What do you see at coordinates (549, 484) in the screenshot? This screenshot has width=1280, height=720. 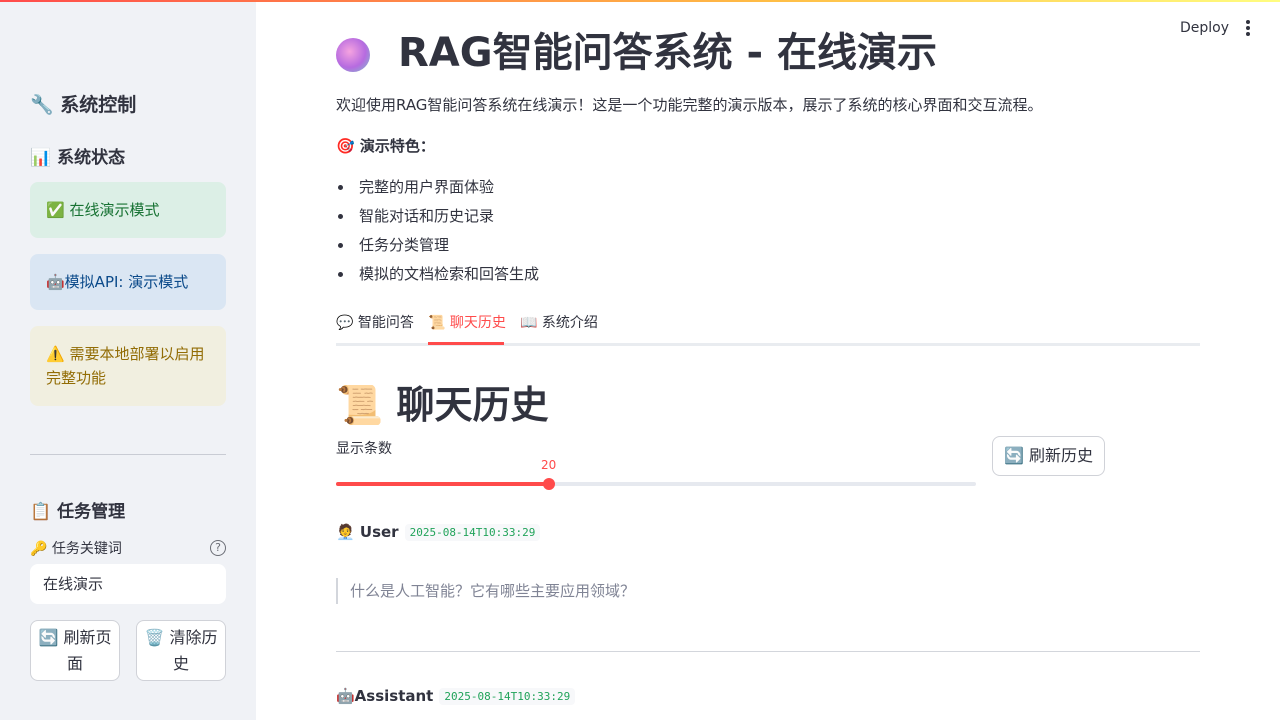 I see `slider-thumb` at bounding box center [549, 484].